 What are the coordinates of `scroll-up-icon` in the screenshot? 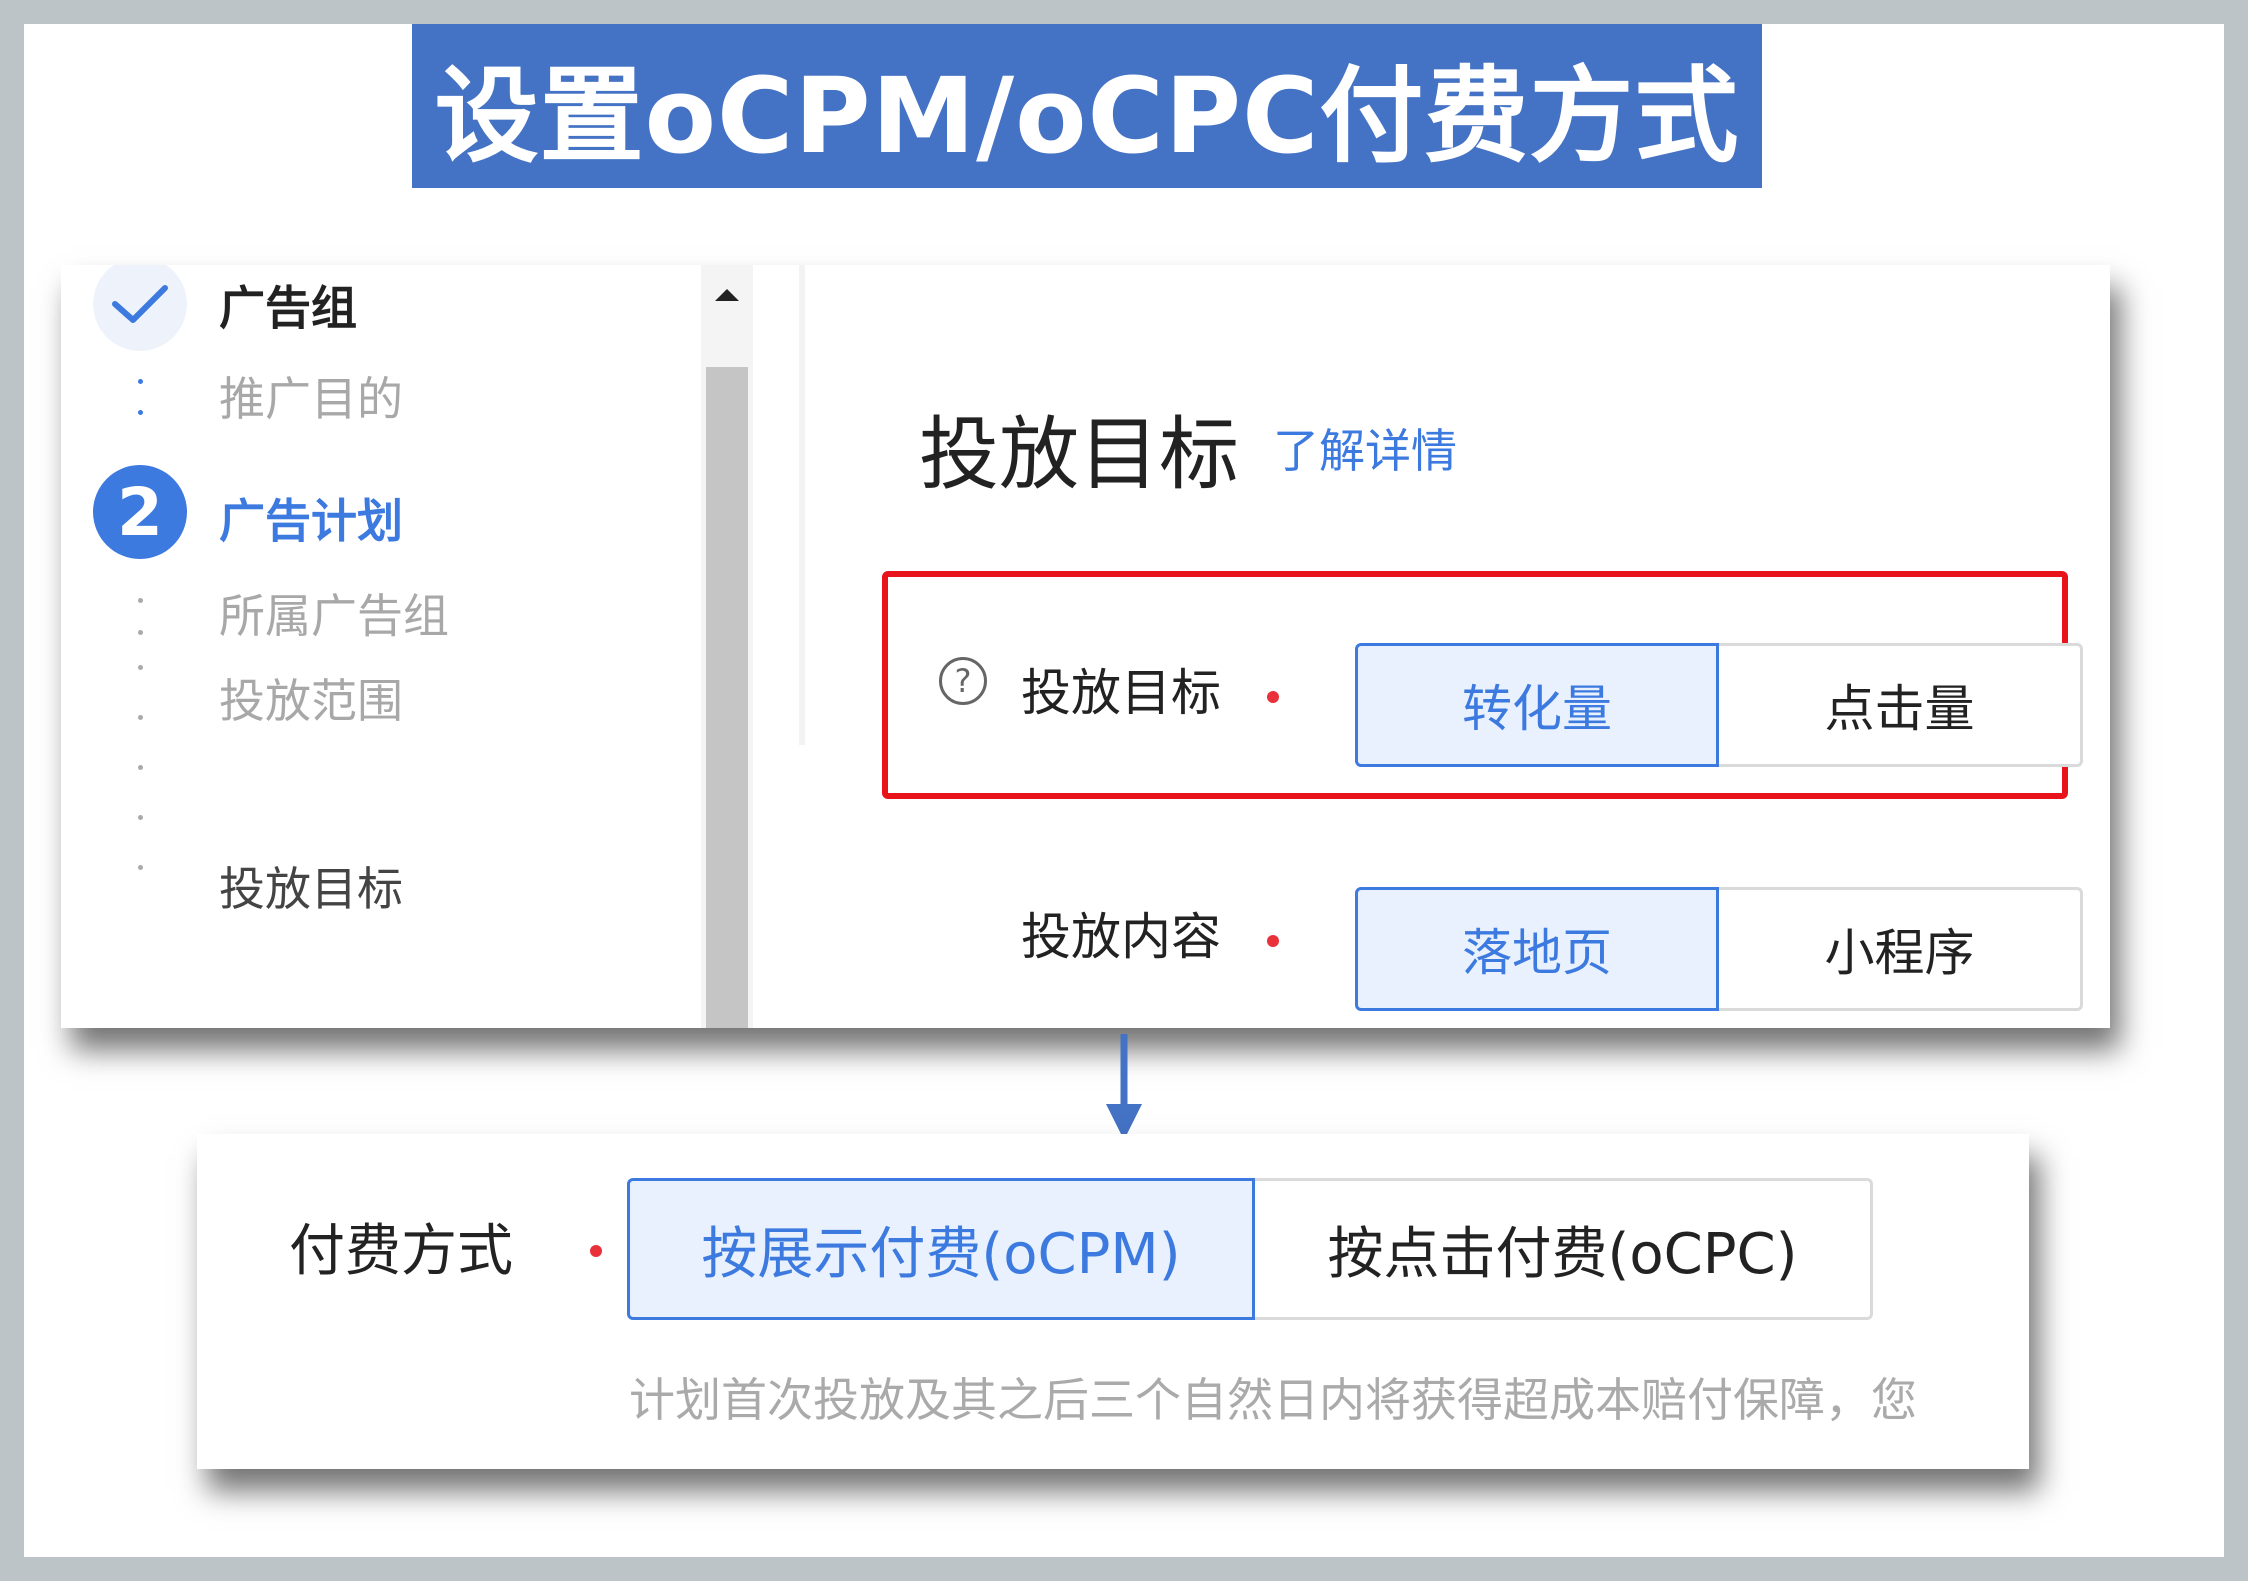 It's located at (727, 295).